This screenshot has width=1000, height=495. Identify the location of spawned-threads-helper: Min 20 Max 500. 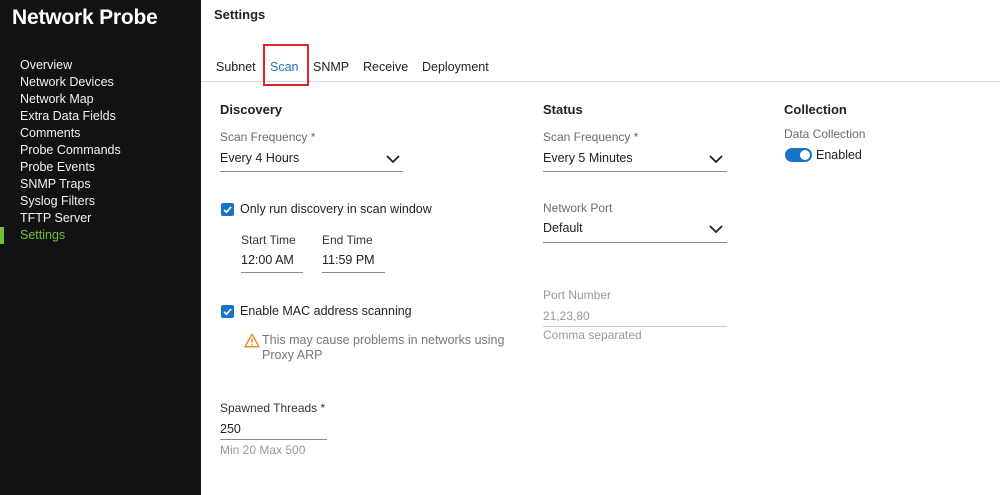
(263, 450).